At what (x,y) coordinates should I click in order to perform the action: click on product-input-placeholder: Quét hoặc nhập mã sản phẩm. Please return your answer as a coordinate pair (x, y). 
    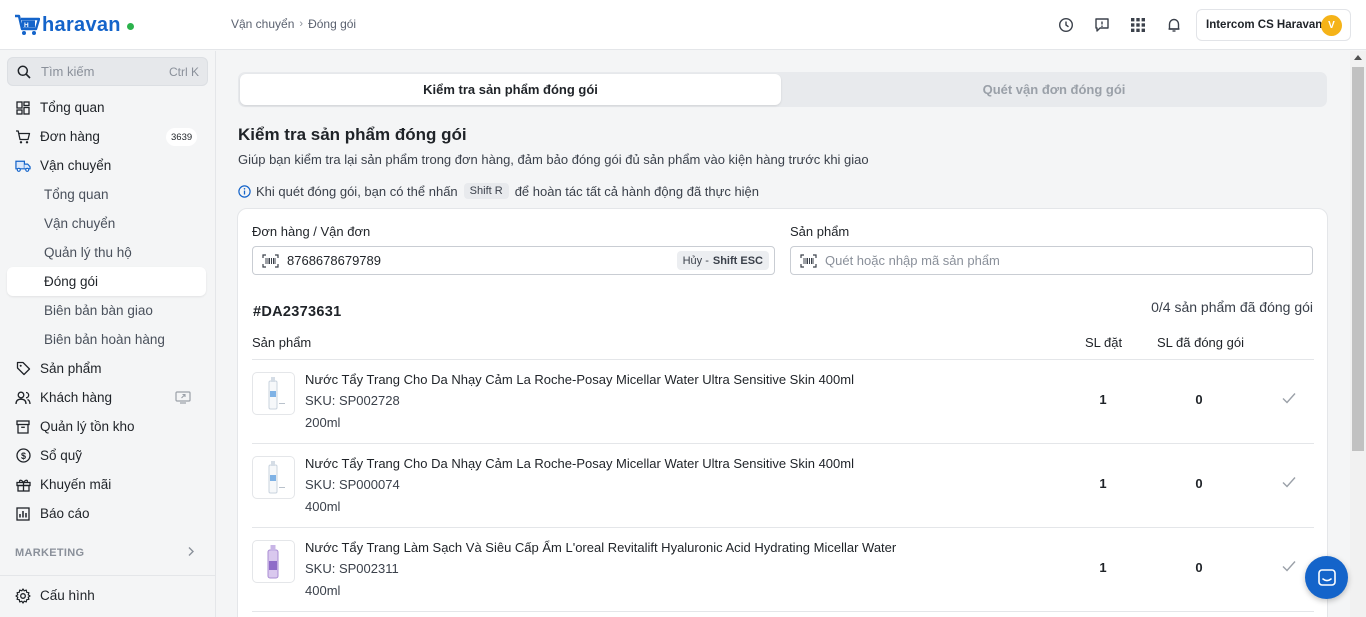
    Looking at the image, I should click on (912, 260).